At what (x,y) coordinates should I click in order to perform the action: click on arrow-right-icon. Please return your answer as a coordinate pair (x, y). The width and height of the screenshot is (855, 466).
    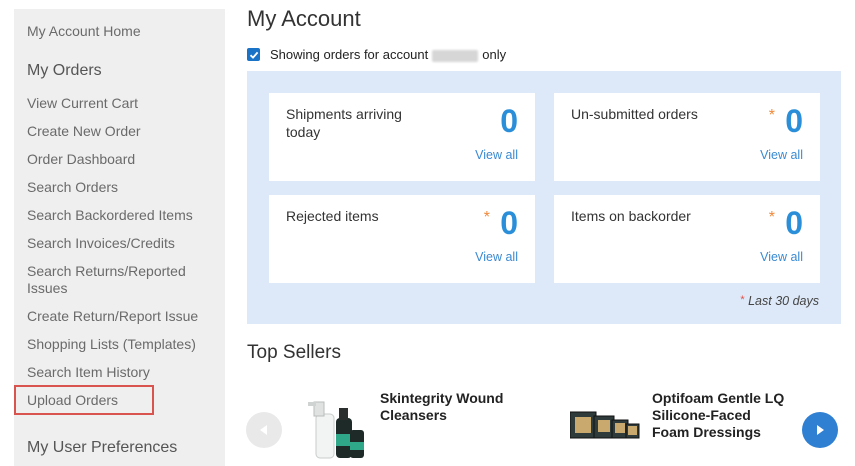
    Looking at the image, I should click on (820, 430).